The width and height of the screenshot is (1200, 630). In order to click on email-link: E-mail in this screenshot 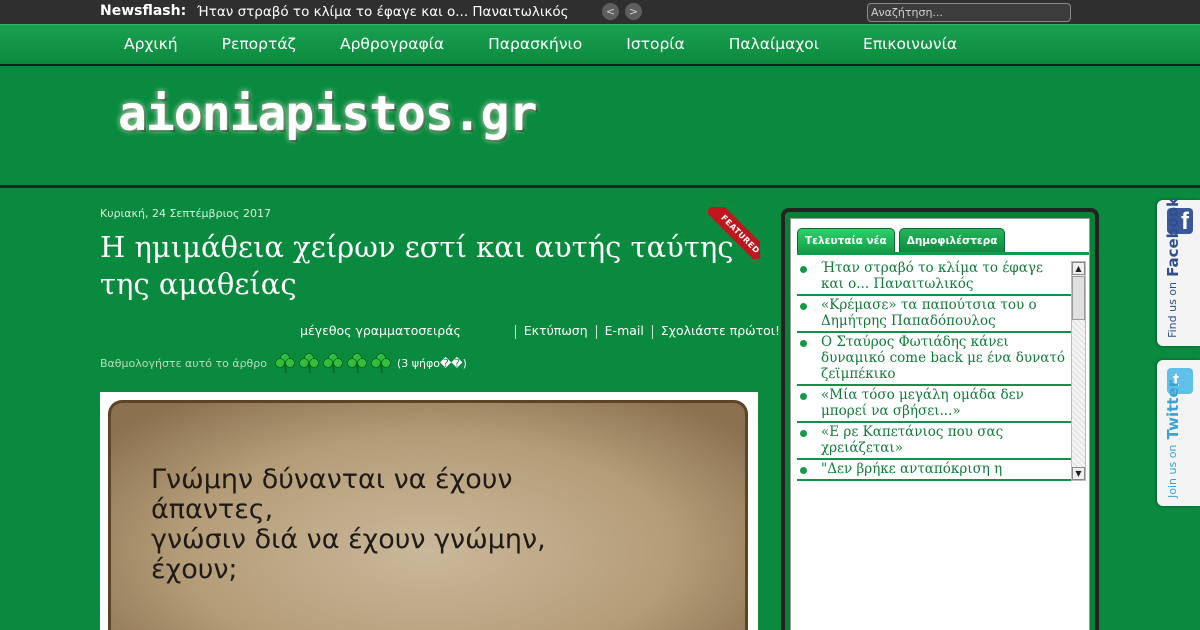, I will do `click(624, 330)`.